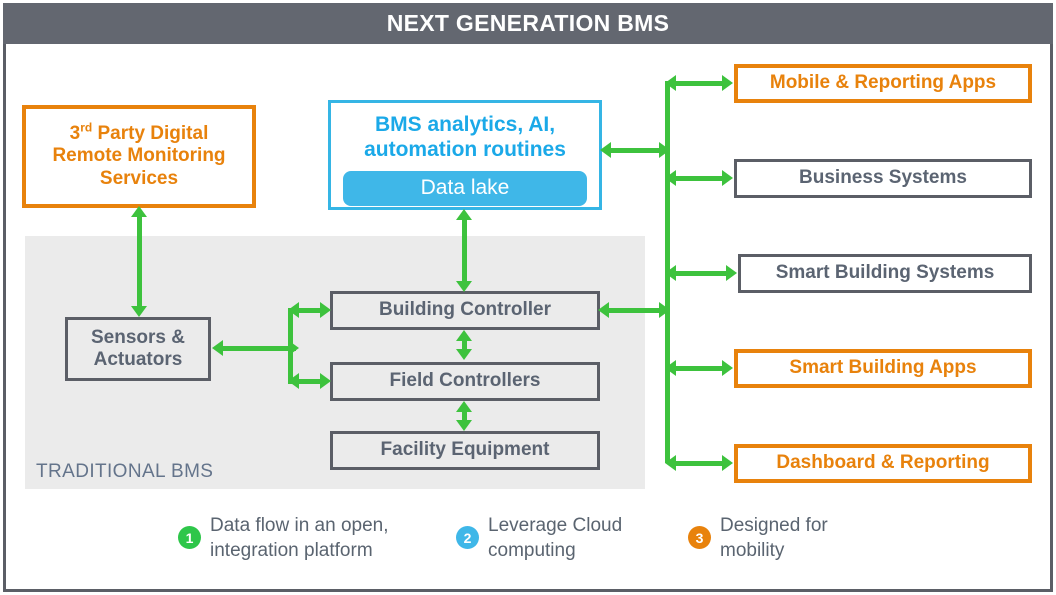  Describe the element at coordinates (139, 263) in the screenshot. I see `connector-thirdparty-sensors` at that location.